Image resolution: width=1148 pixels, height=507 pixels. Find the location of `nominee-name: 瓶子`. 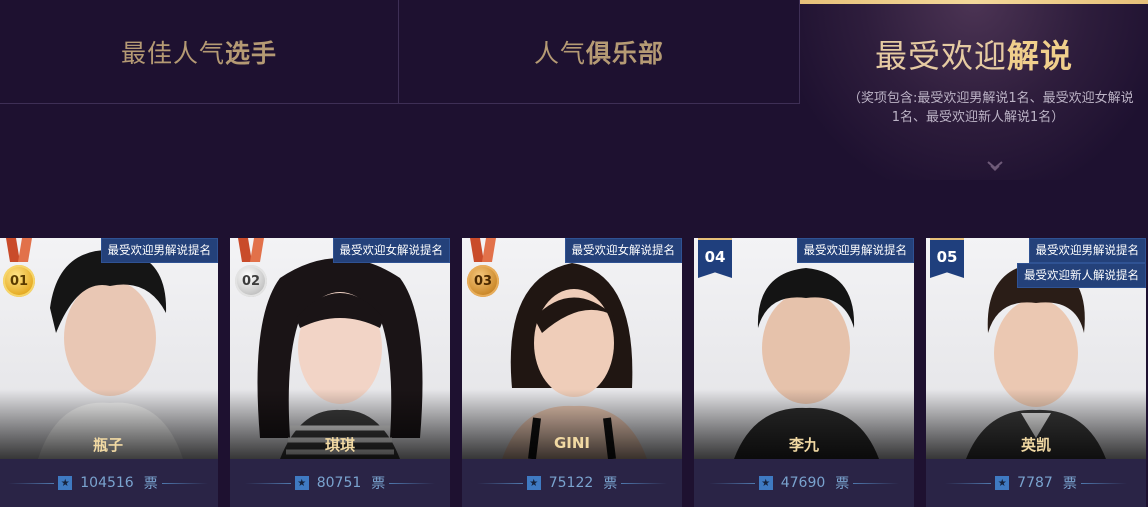

nominee-name: 瓶子 is located at coordinates (107, 445).